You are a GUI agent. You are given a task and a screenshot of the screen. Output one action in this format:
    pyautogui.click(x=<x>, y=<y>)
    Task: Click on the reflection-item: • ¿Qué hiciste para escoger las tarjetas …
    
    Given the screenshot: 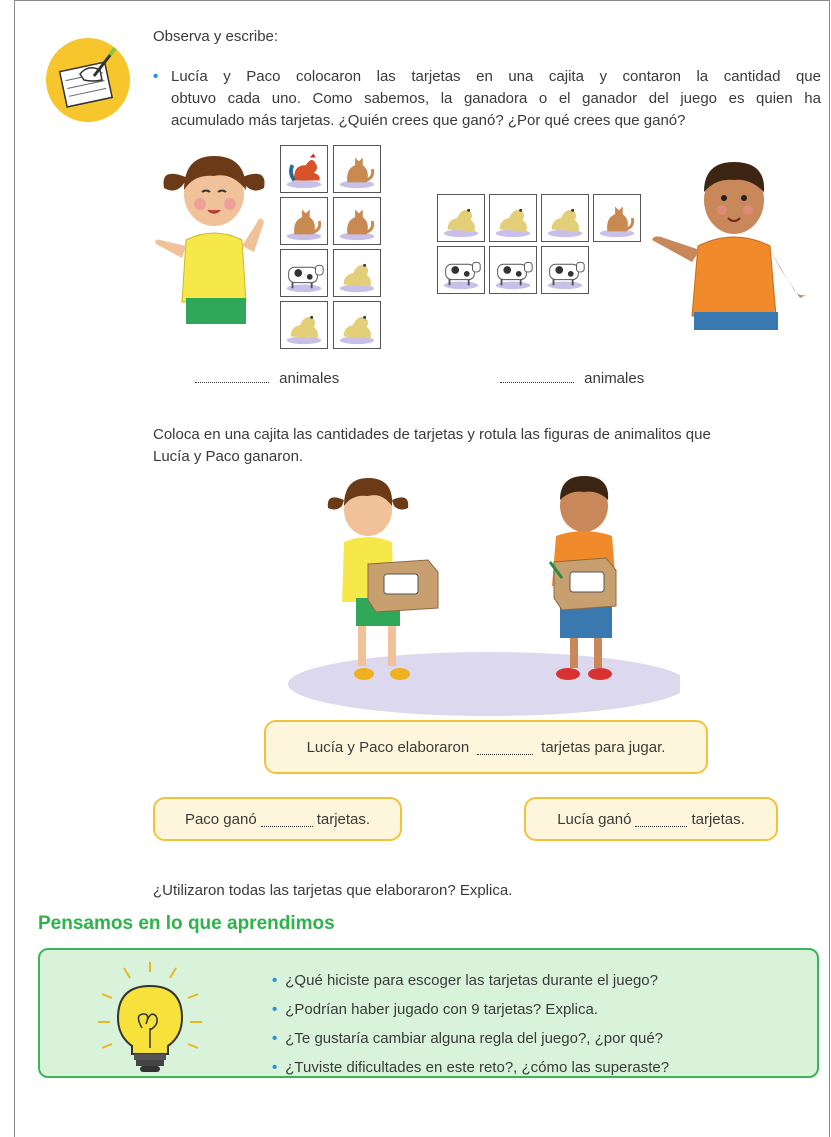 What is the action you would take?
    pyautogui.click(x=465, y=980)
    